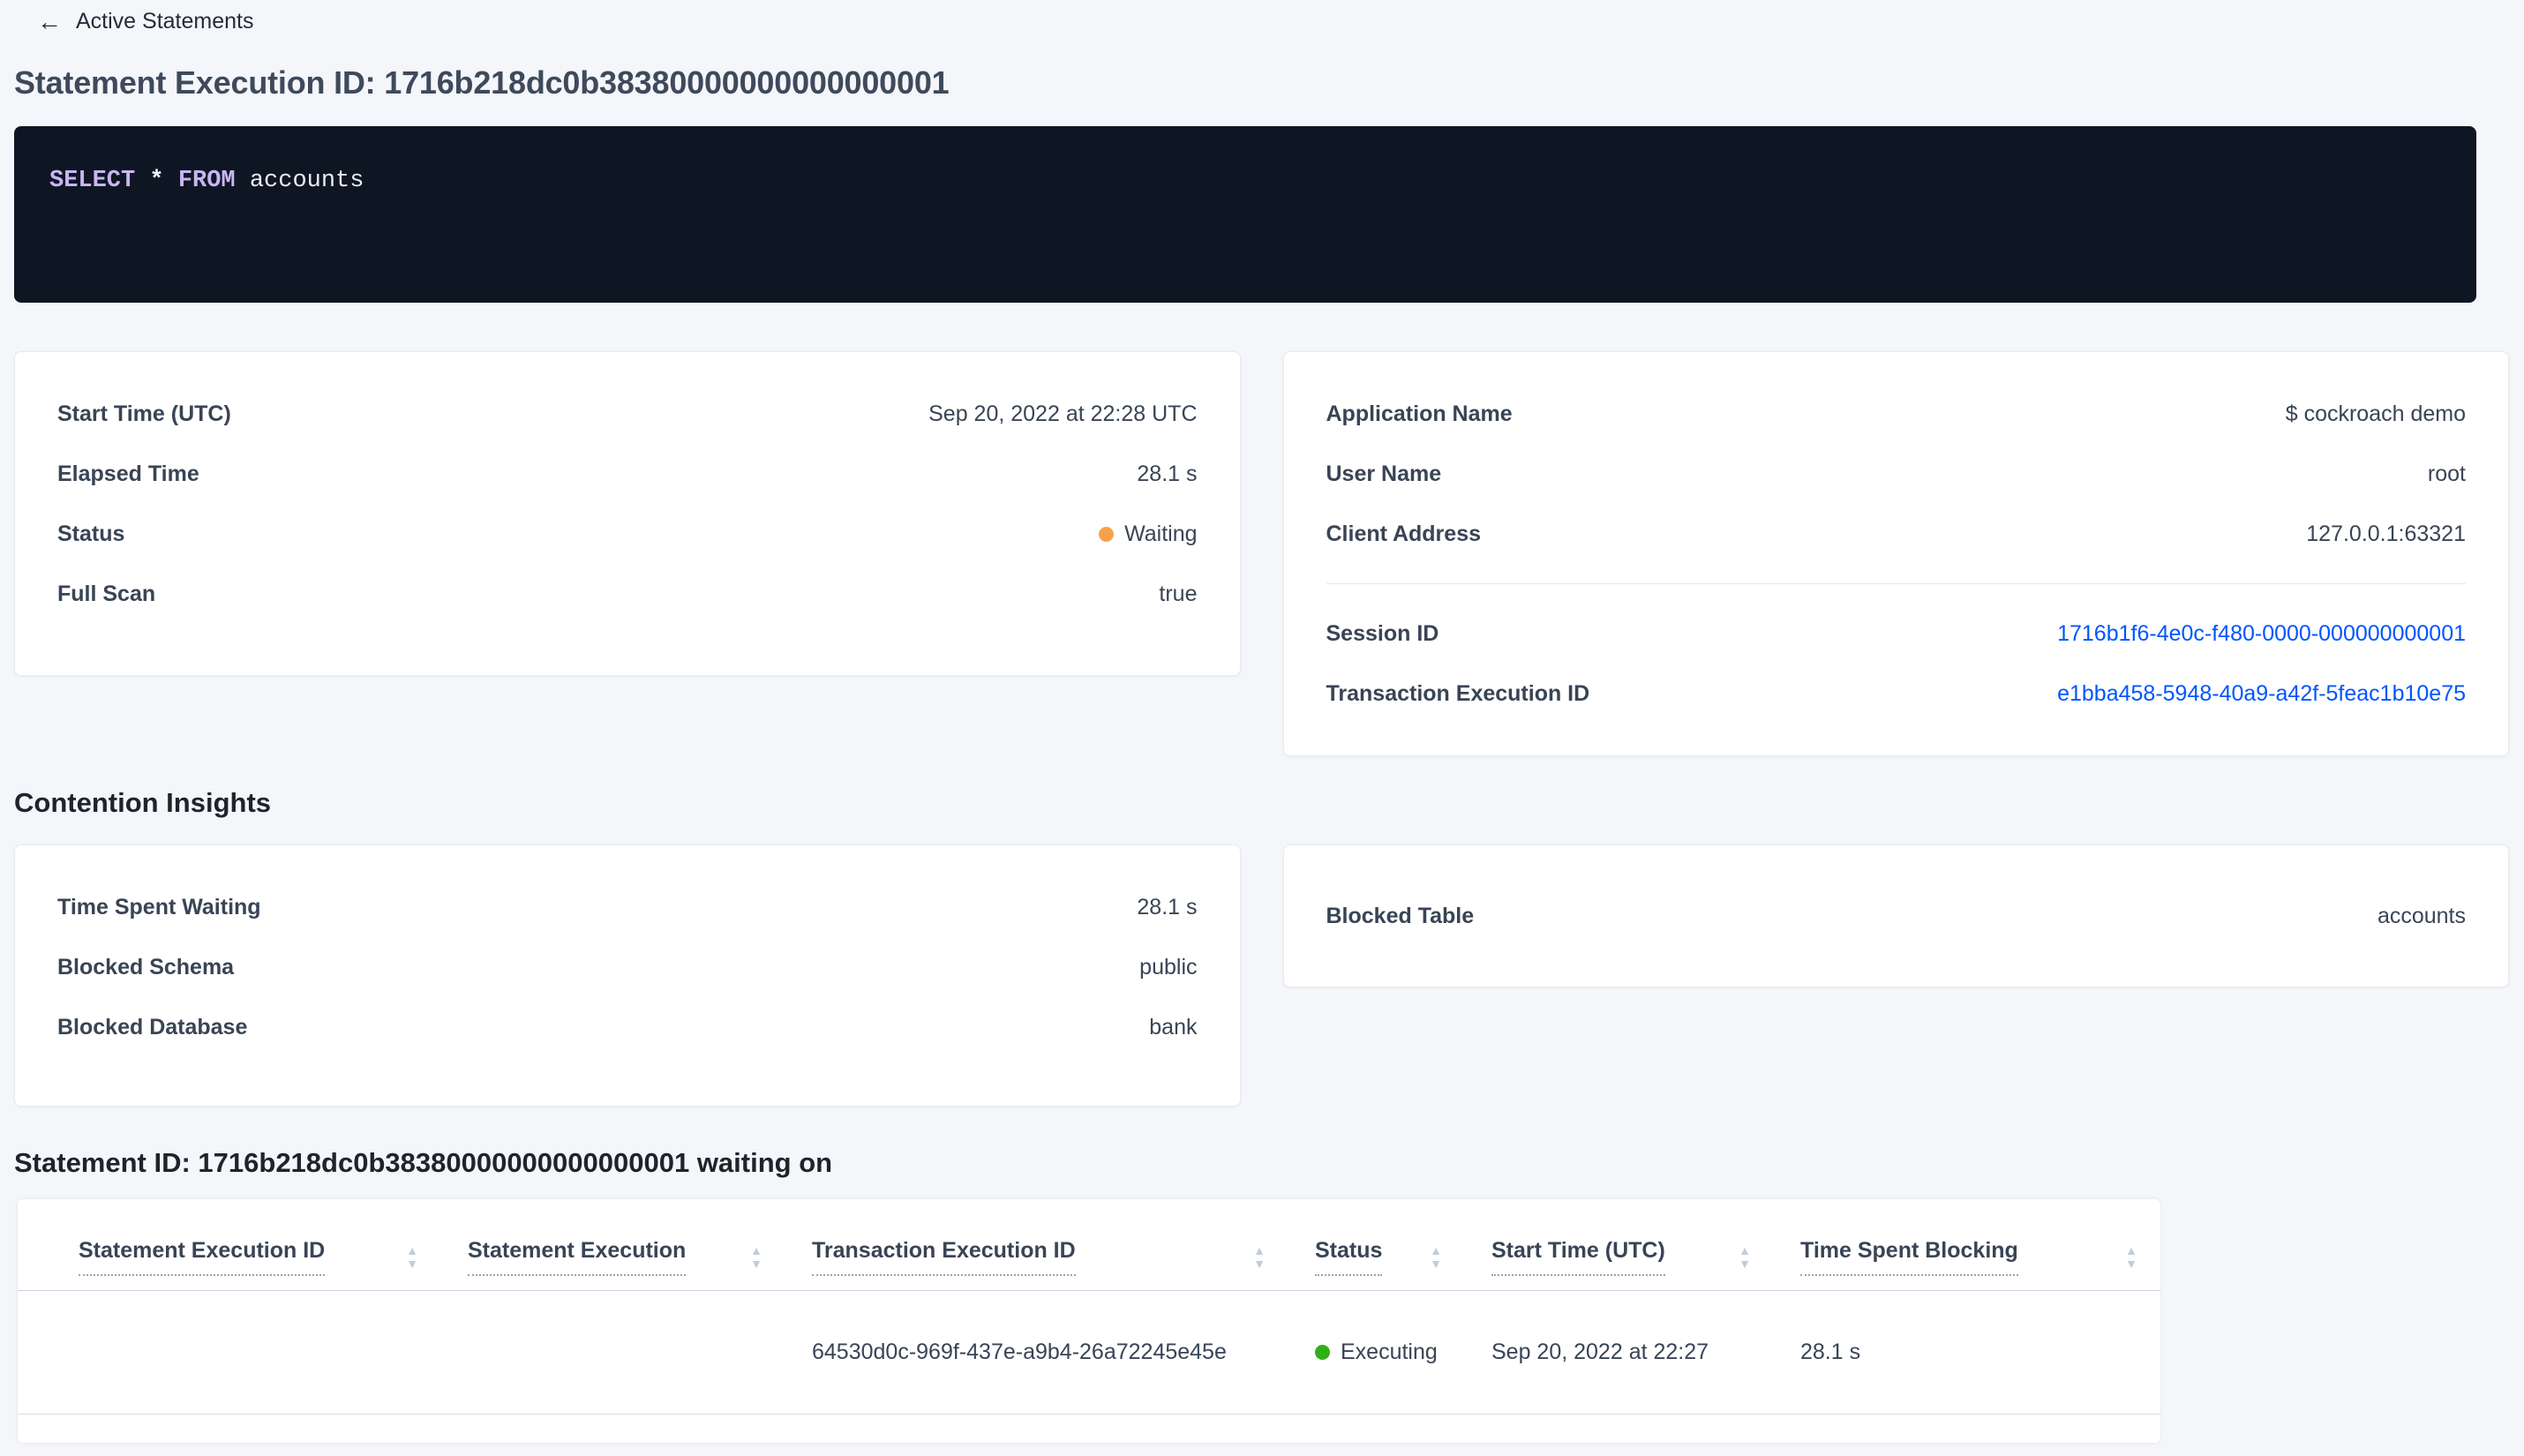  Describe the element at coordinates (1036, 1245) in the screenshot. I see `column-header-transaction-execution-id: Transaction Execution ID ▲ ▼` at that location.